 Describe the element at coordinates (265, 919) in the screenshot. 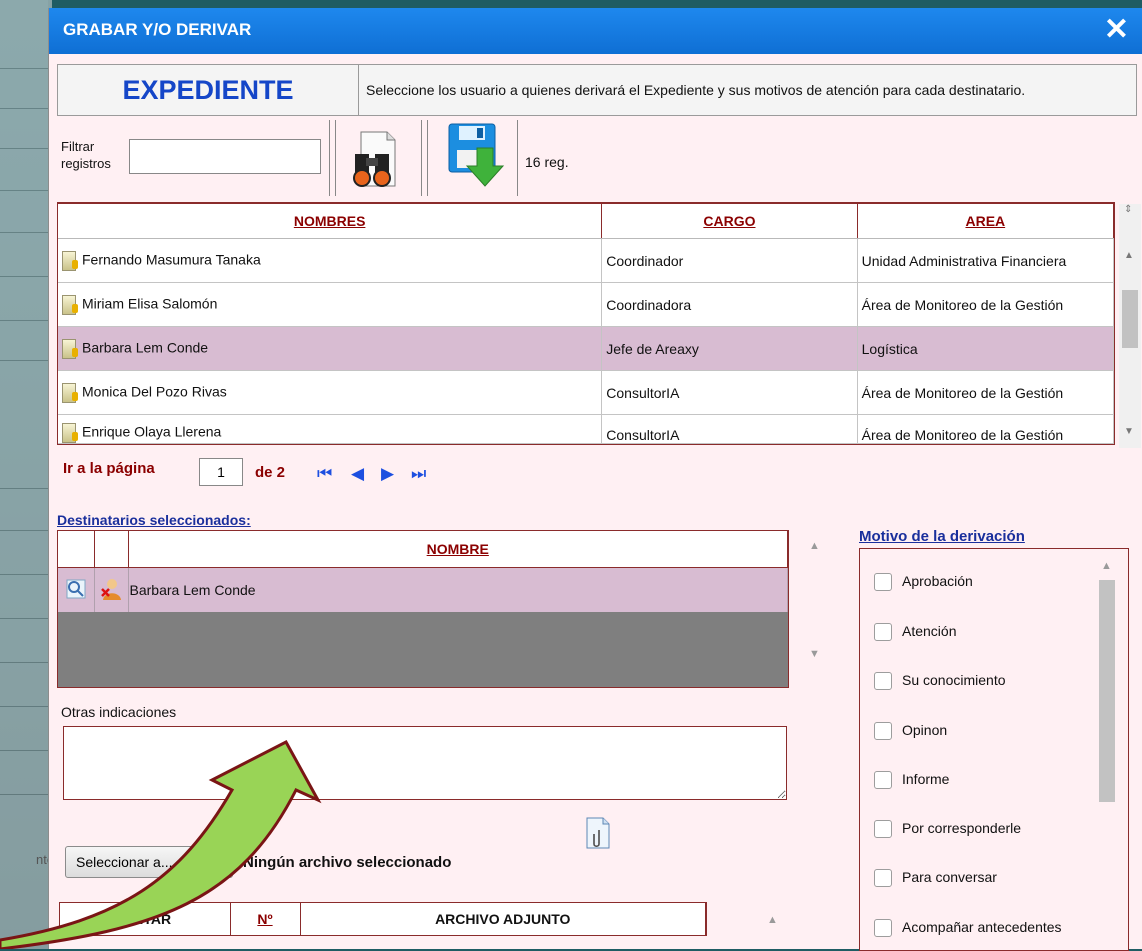

I see `column-header-numero: Nº` at that location.